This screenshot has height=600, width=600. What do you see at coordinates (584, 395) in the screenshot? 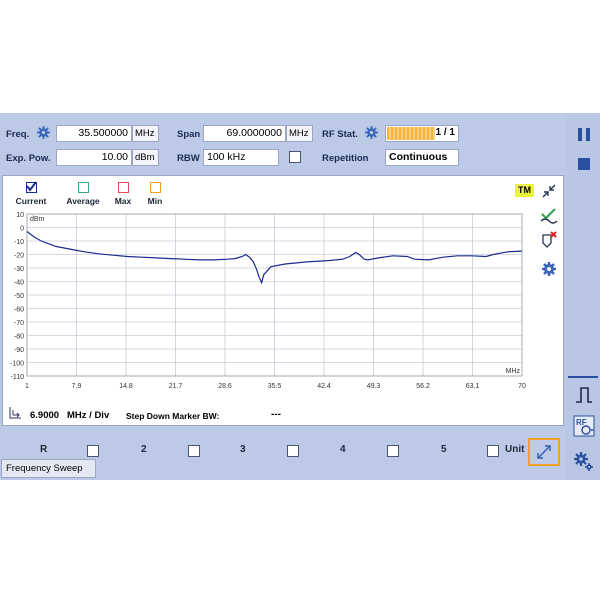
I see `step-waveform-icon` at bounding box center [584, 395].